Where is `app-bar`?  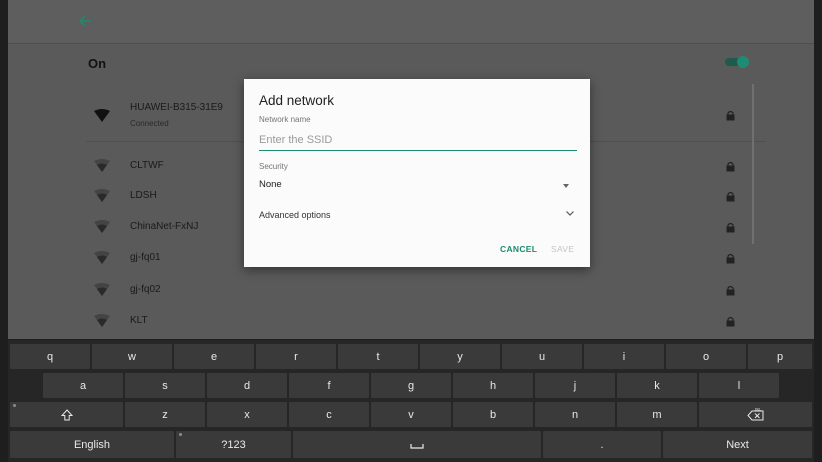 app-bar is located at coordinates (411, 21).